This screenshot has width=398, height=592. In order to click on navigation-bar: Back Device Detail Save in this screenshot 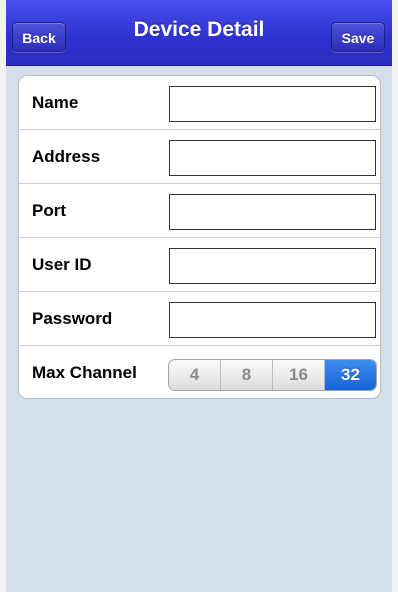, I will do `click(199, 33)`.